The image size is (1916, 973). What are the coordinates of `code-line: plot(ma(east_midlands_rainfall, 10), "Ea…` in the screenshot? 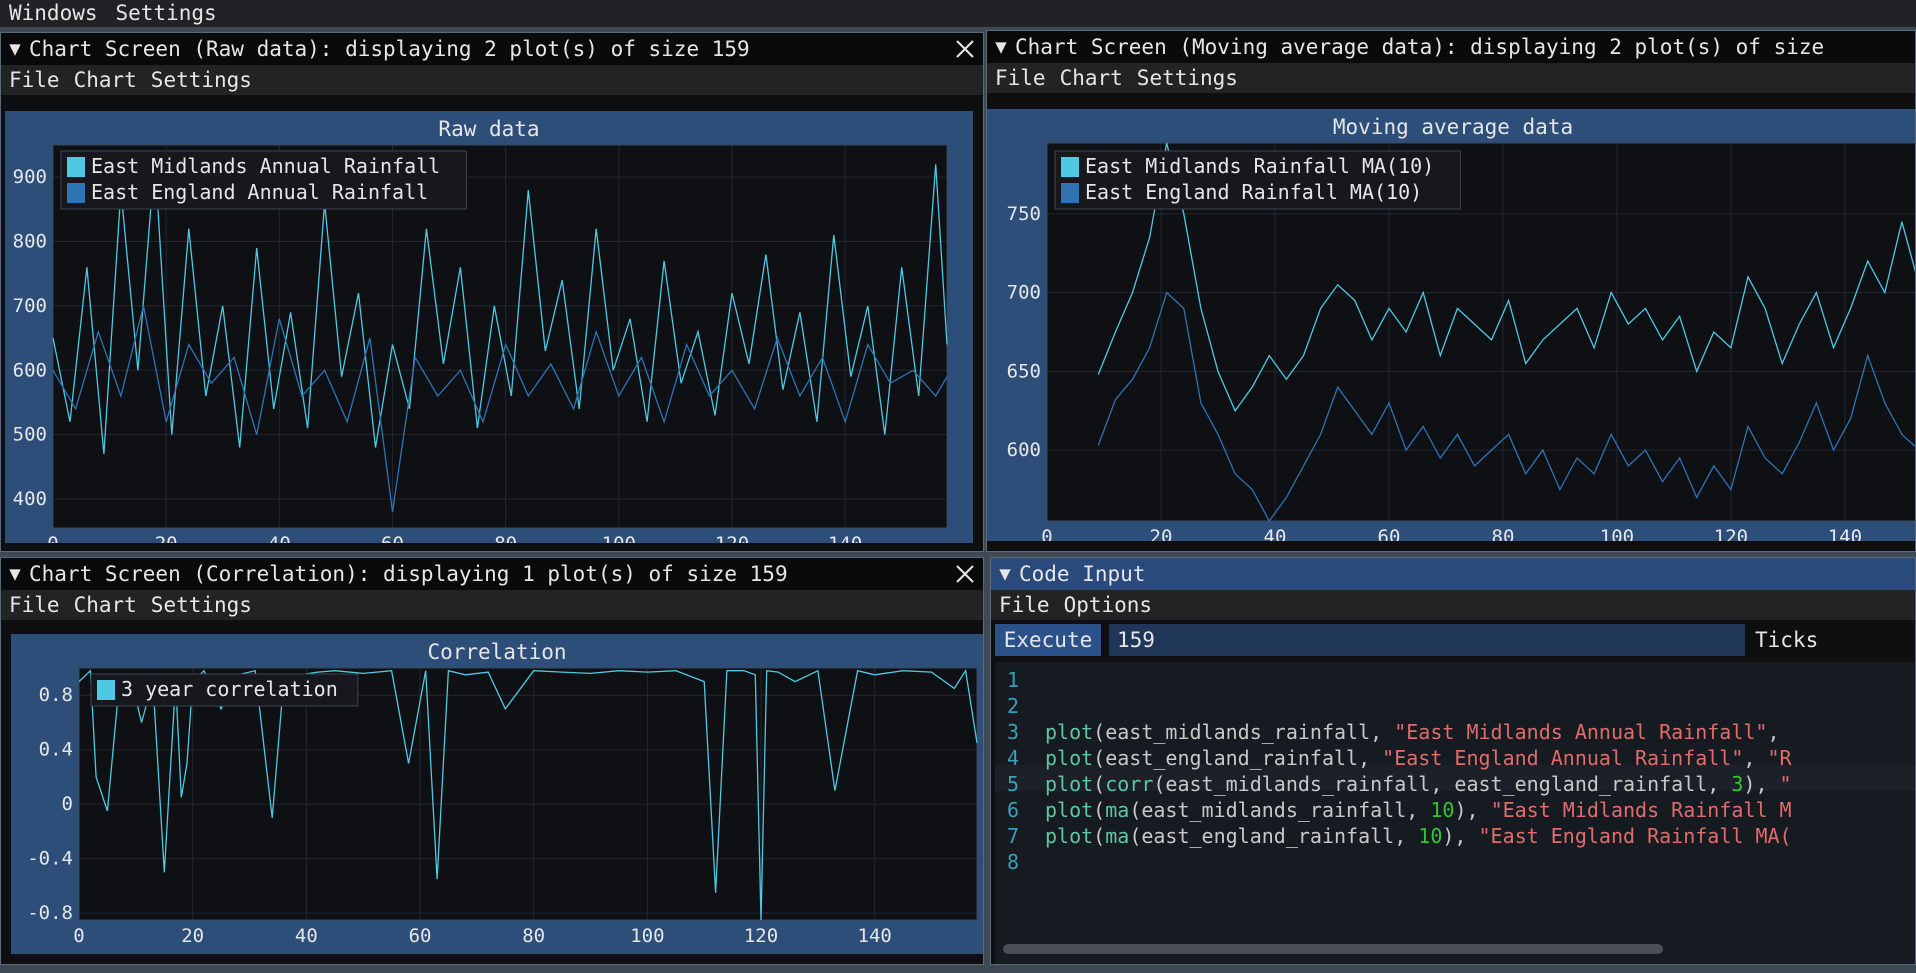 It's located at (1418, 810).